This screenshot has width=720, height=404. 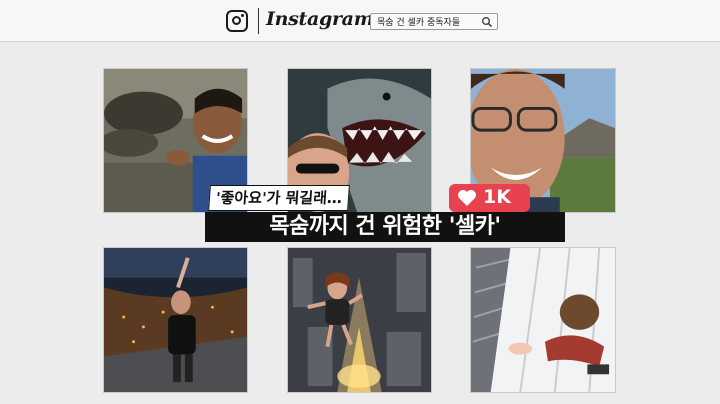 I want to click on heart-icon, so click(x=467, y=198).